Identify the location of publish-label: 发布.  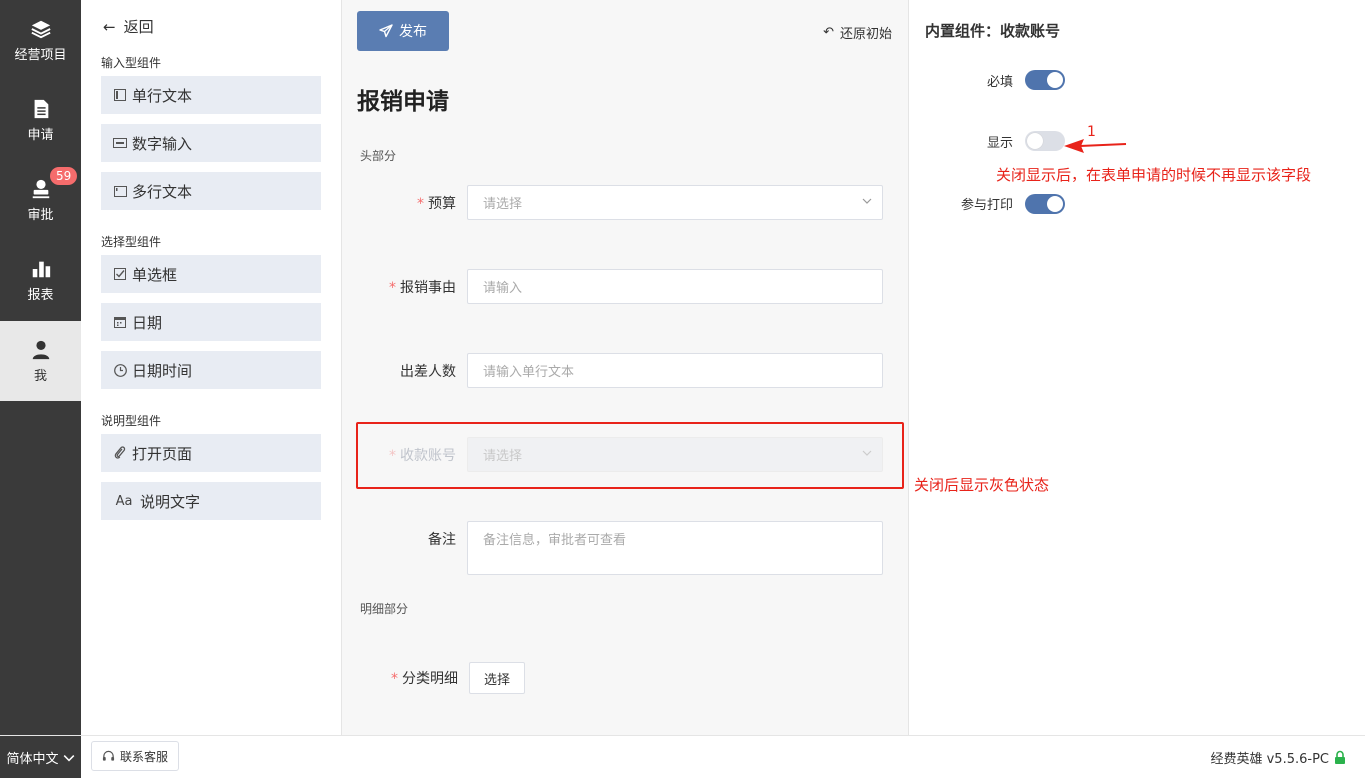
(413, 32).